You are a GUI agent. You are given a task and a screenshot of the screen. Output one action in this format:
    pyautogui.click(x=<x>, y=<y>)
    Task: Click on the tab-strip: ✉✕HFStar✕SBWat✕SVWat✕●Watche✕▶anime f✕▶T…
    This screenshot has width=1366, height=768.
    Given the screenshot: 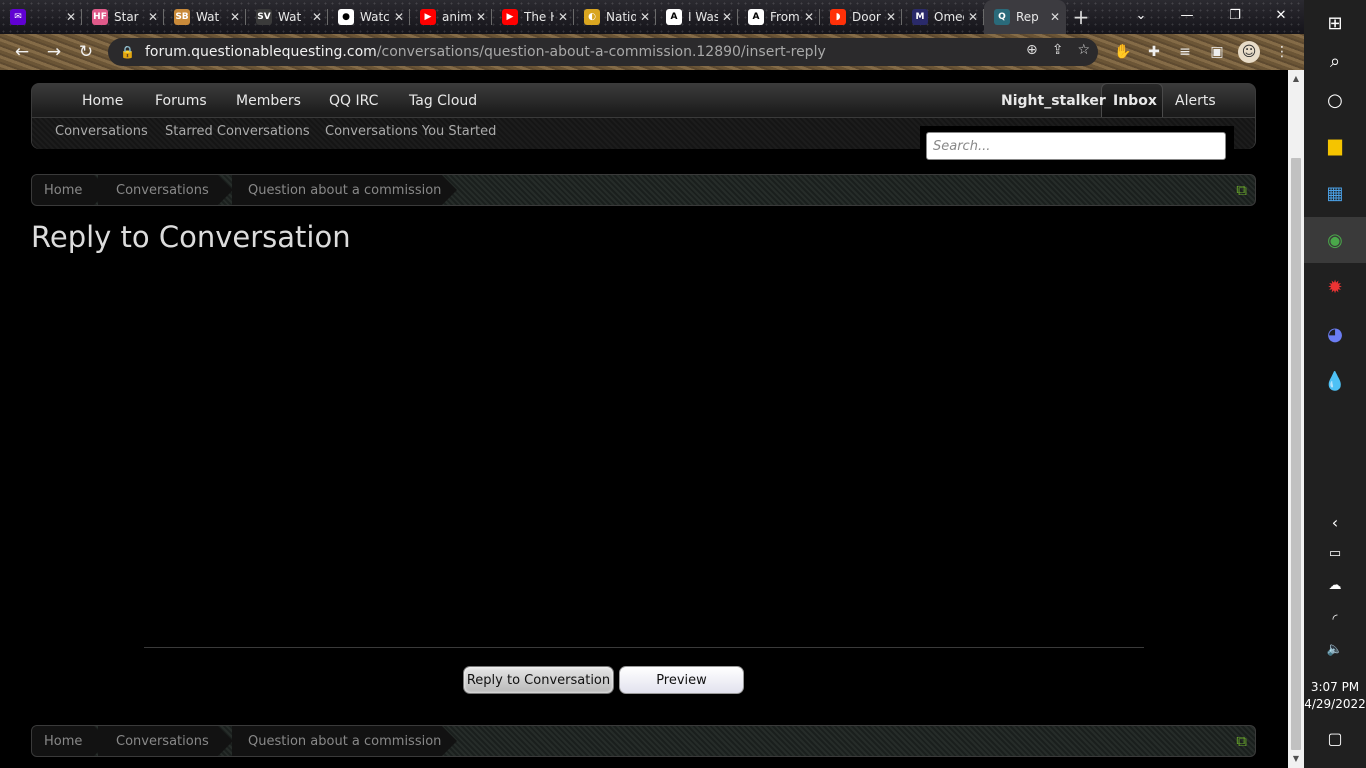 What is the action you would take?
    pyautogui.click(x=652, y=17)
    